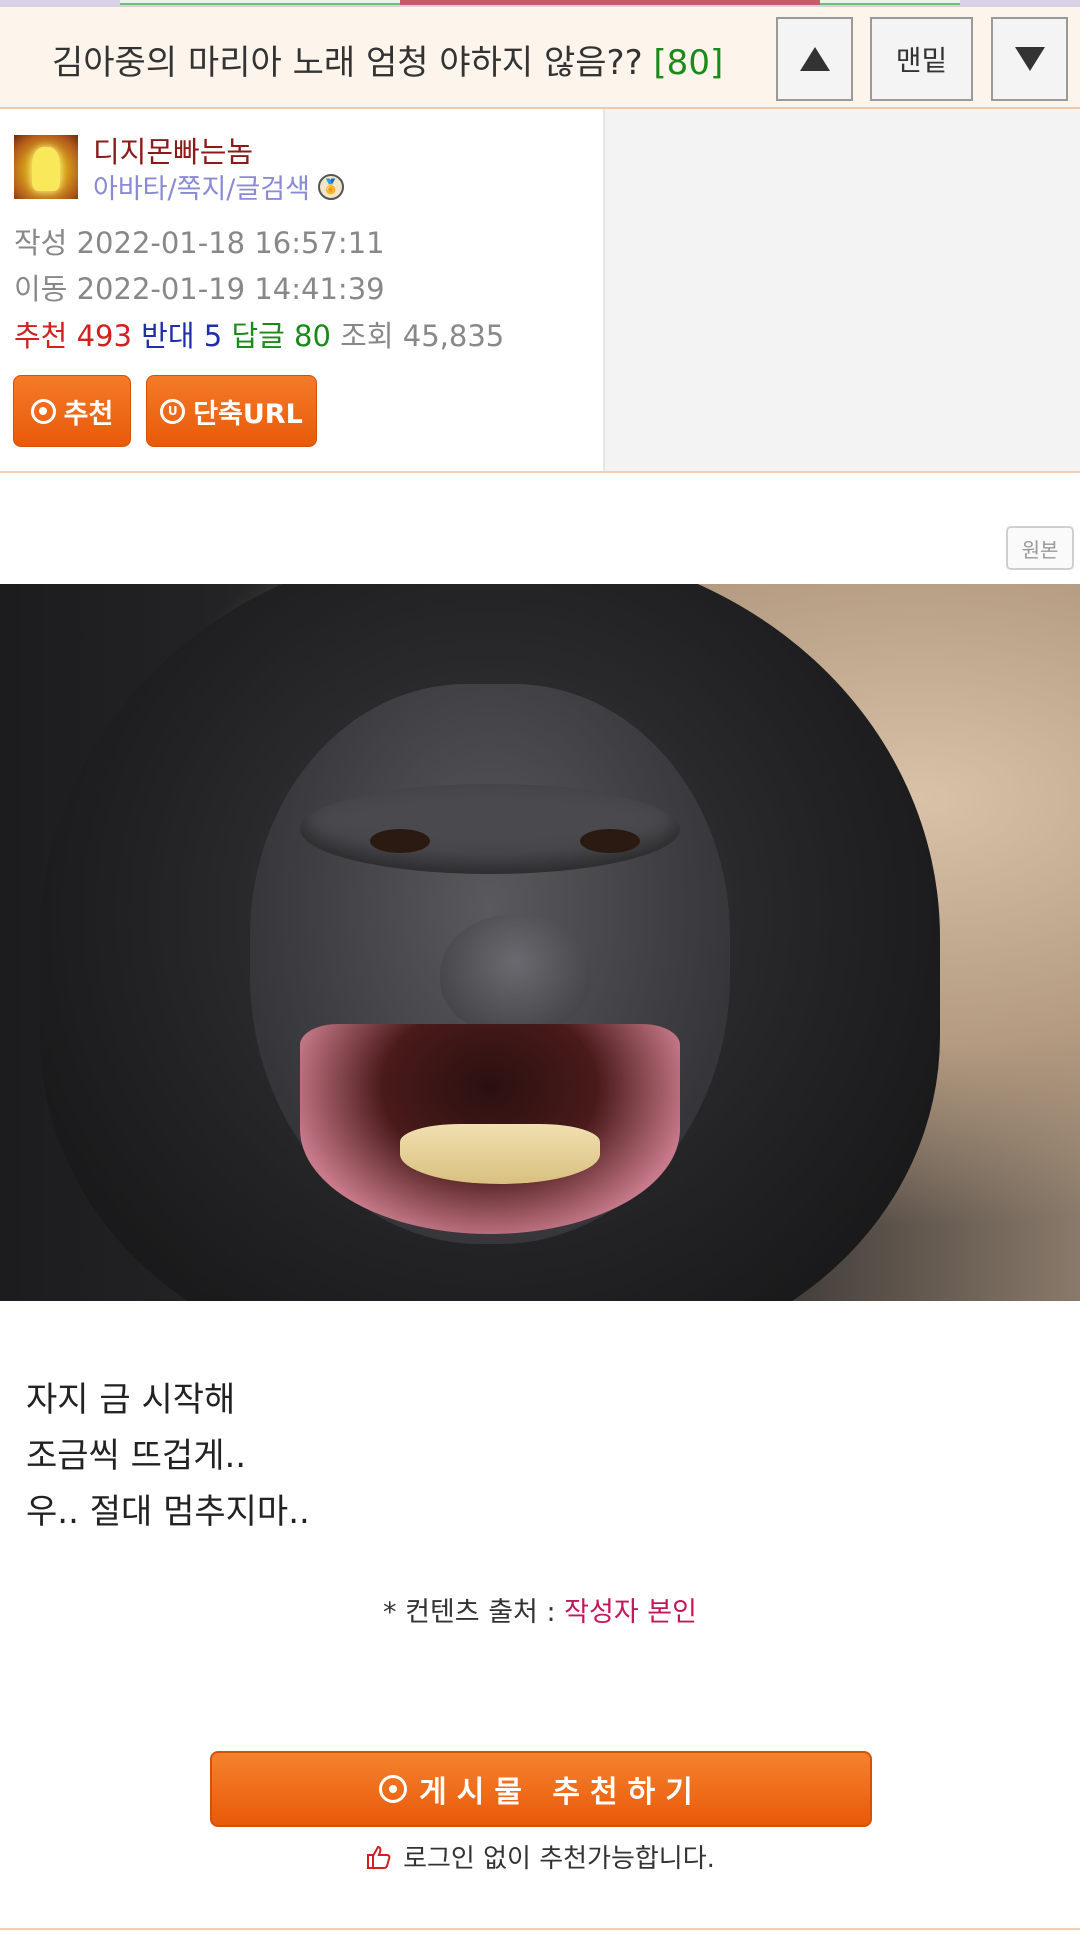 This screenshot has width=1080, height=1936. What do you see at coordinates (400, 841) in the screenshot?
I see `image-ape-eye-left` at bounding box center [400, 841].